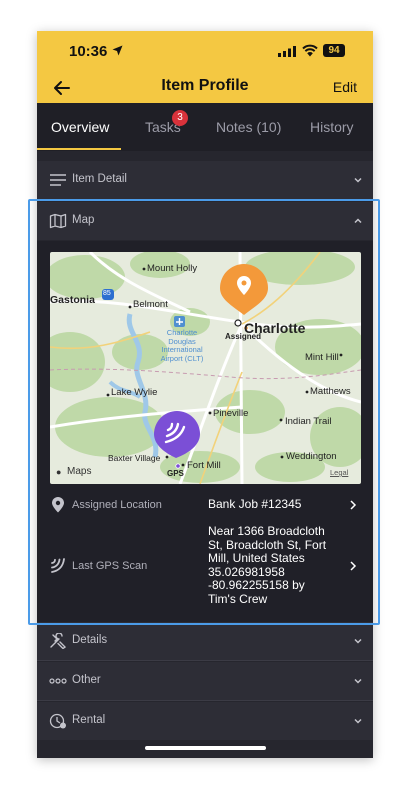 The image size is (411, 802). What do you see at coordinates (89, 720) in the screenshot?
I see `section-label: Rental` at bounding box center [89, 720].